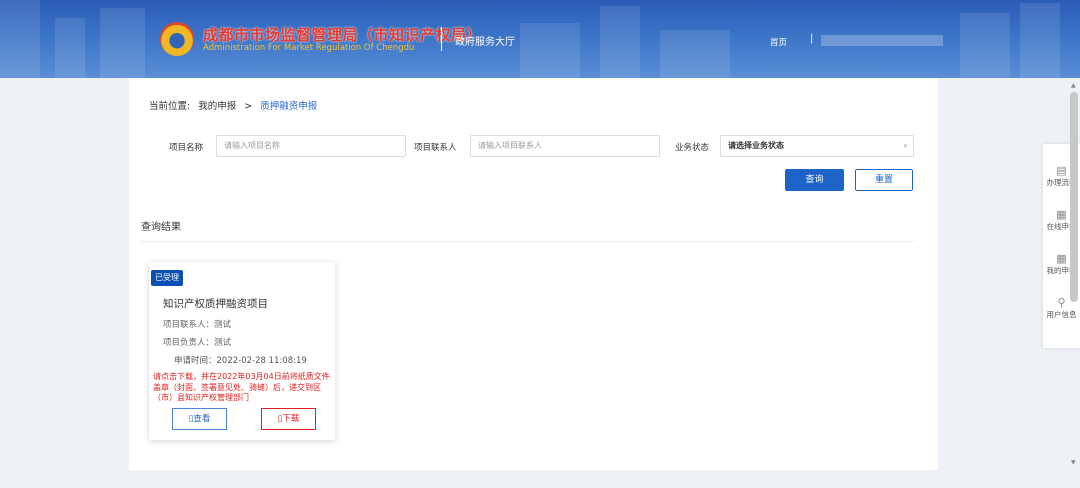 This screenshot has width=1080, height=488. Describe the element at coordinates (1073, 462) in the screenshot. I see `scroll-down-arrow-icon: ▼` at that location.